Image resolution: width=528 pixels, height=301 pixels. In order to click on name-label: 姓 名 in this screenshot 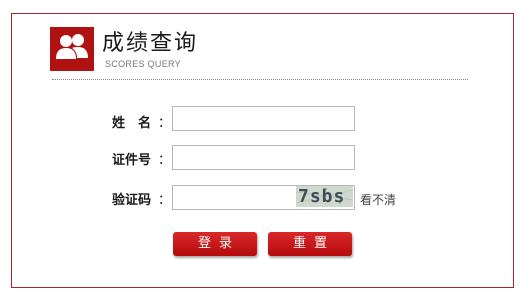, I will do `click(132, 123)`.